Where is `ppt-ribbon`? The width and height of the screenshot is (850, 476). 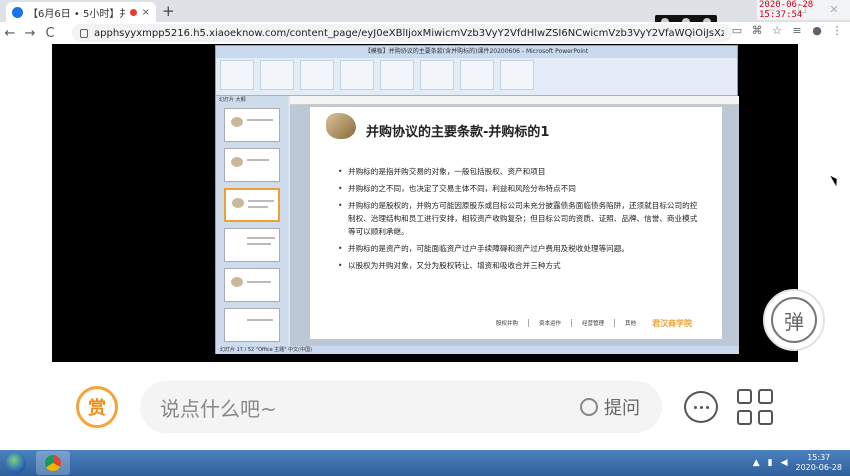 ppt-ribbon is located at coordinates (476, 77).